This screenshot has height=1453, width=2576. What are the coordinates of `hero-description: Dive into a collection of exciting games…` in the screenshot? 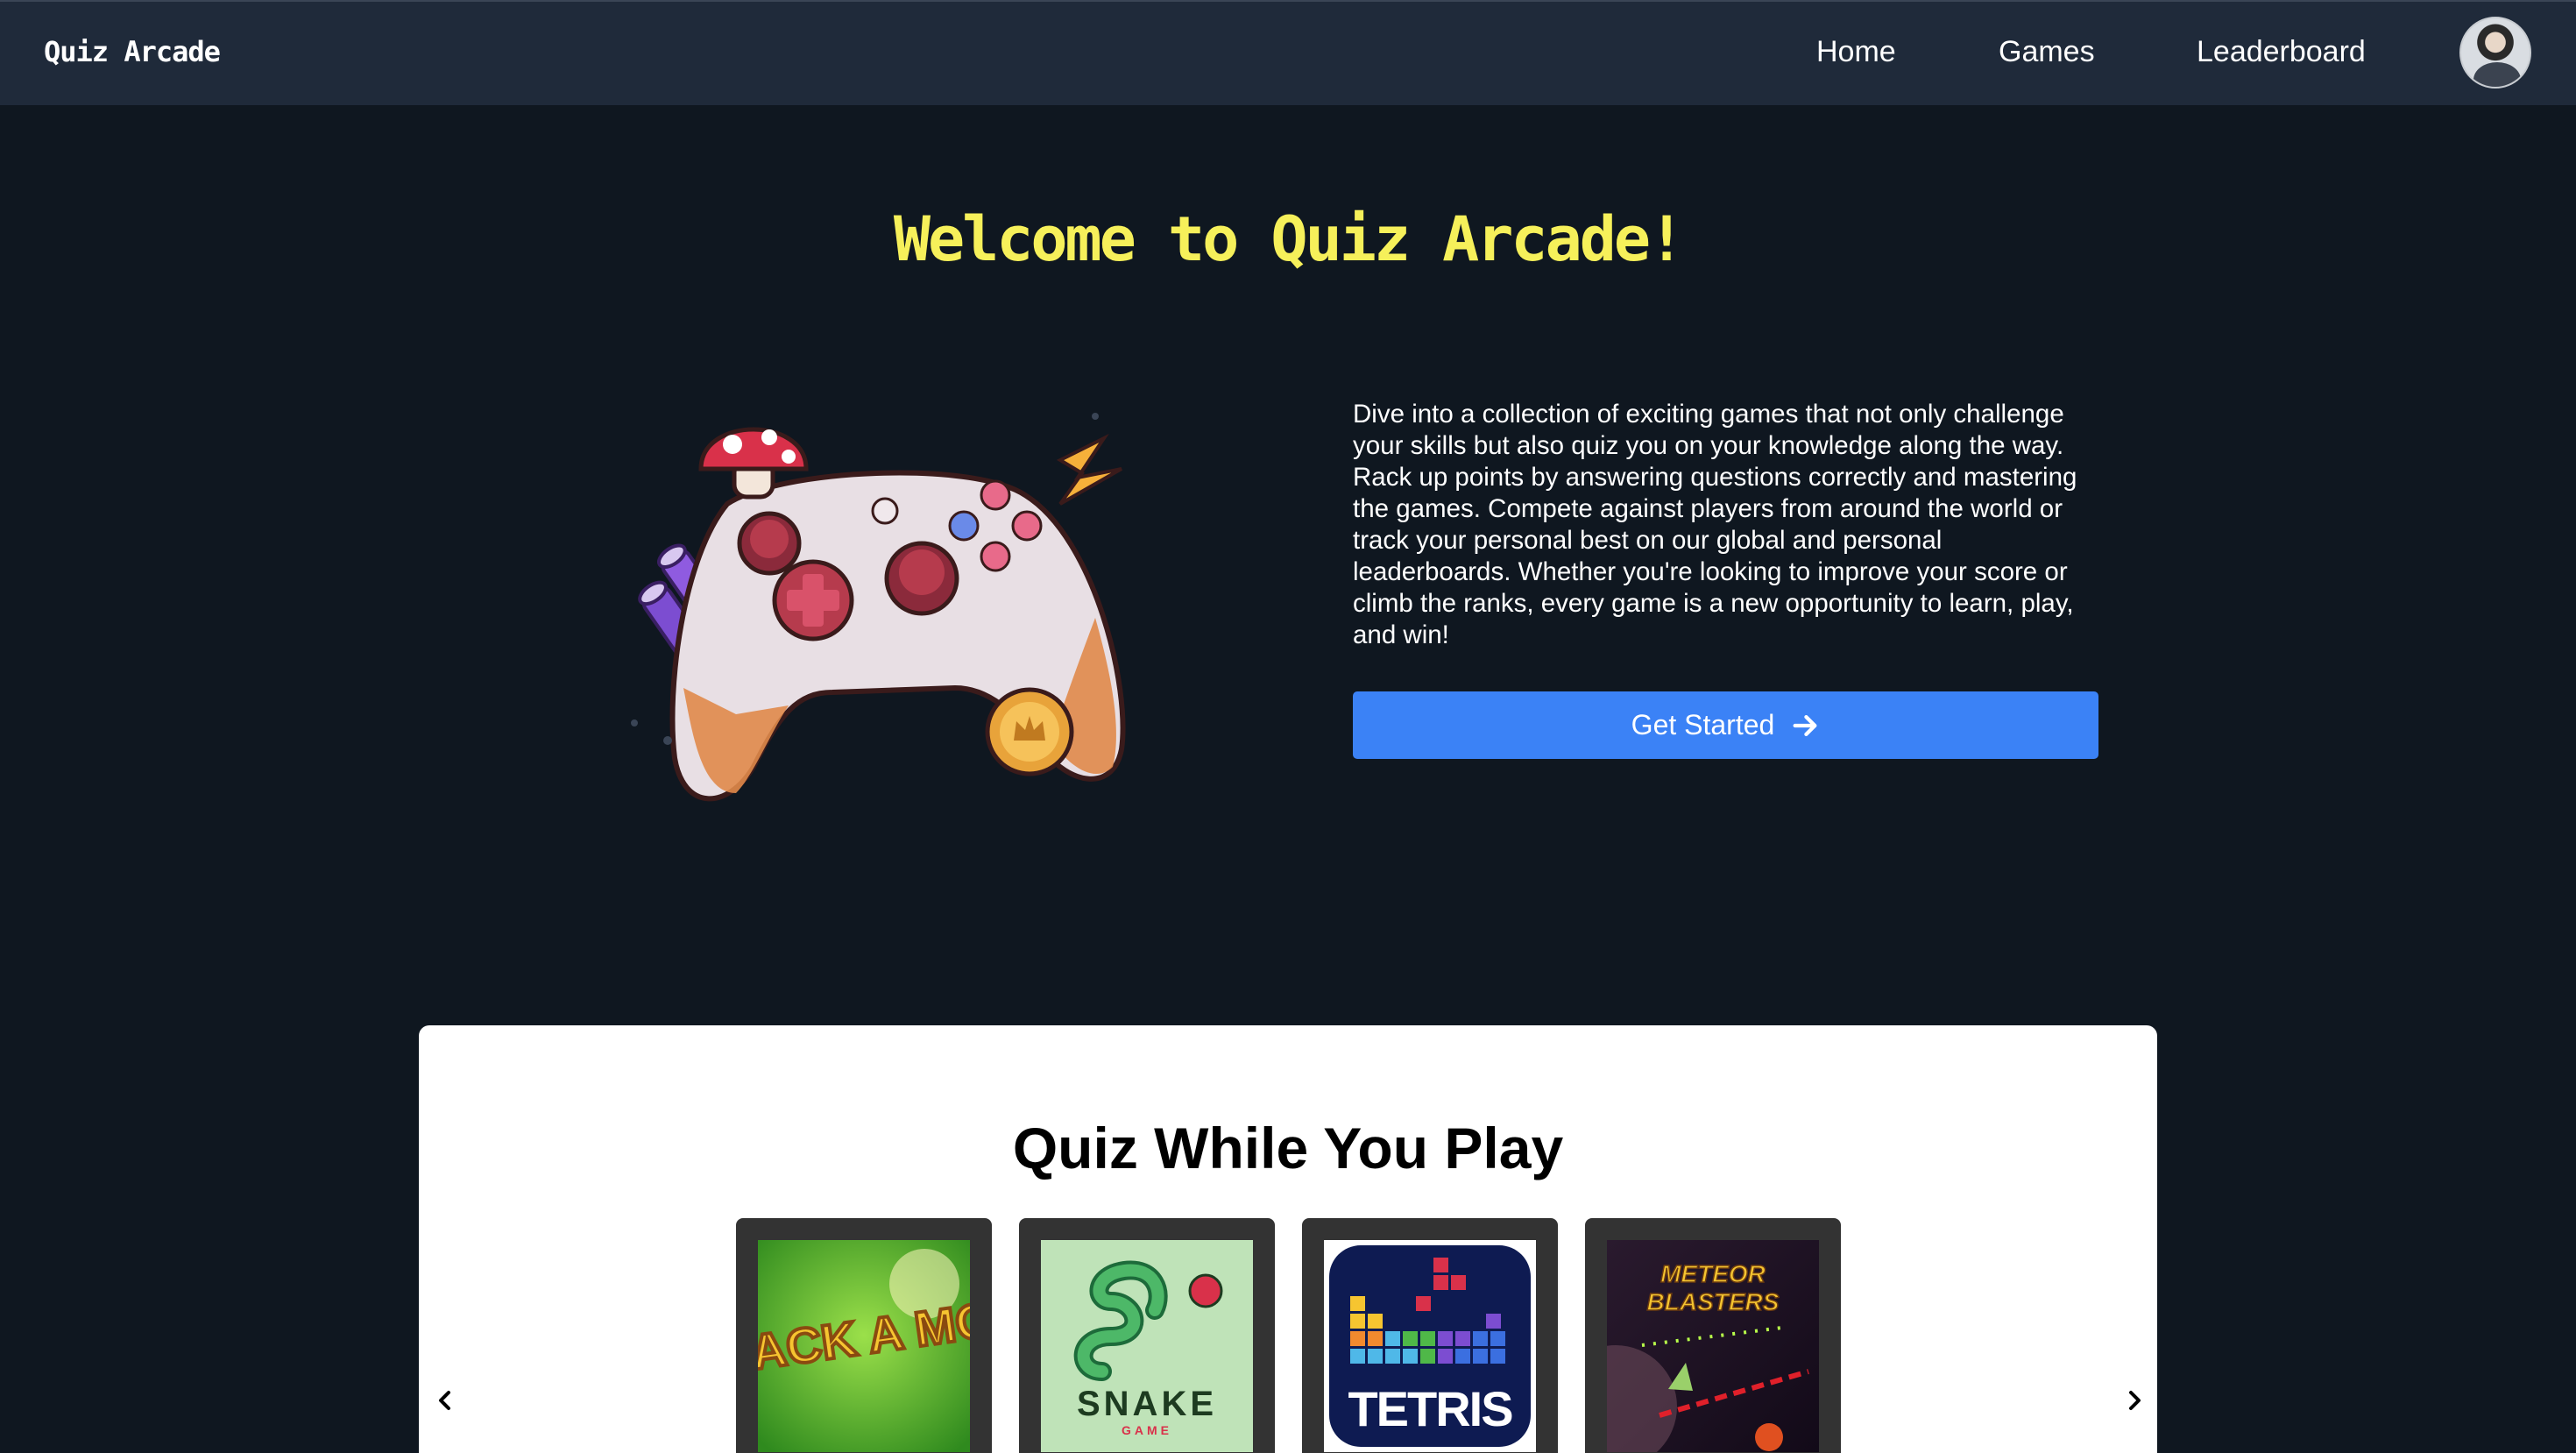 It's located at (1715, 524).